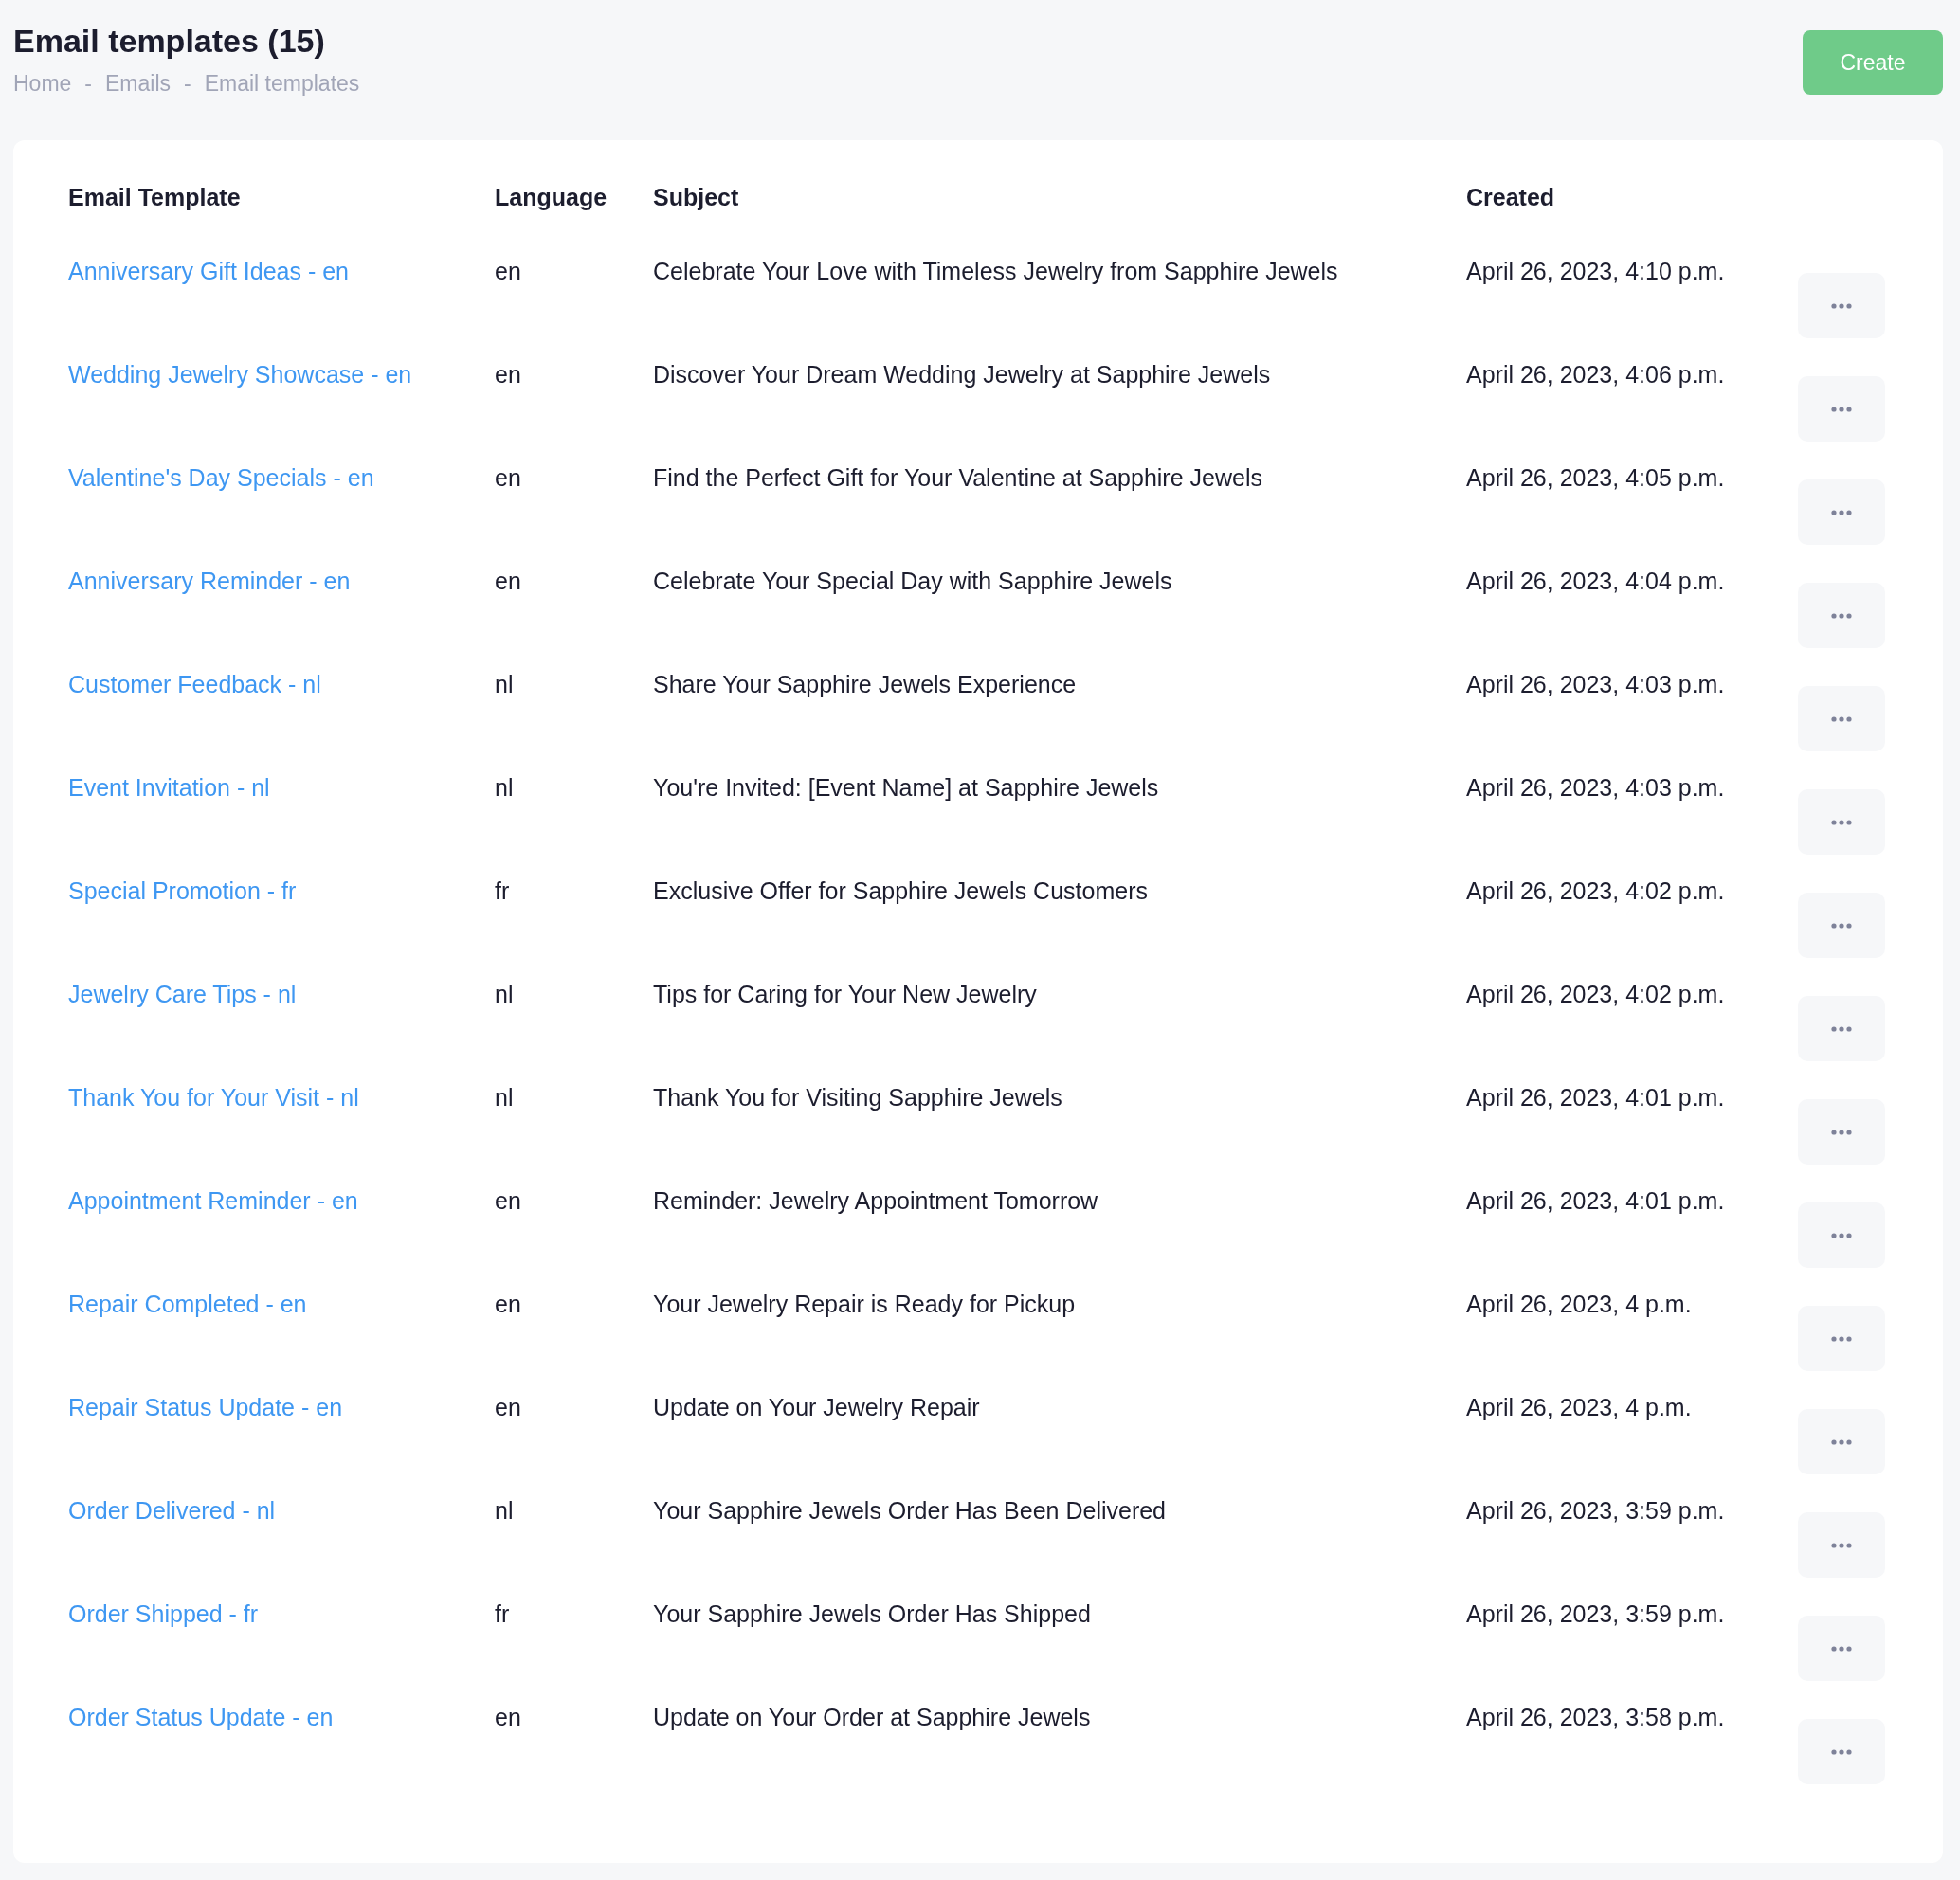  I want to click on subject-cell-text: Tips for Caring for Your New Jewelry, so click(845, 994).